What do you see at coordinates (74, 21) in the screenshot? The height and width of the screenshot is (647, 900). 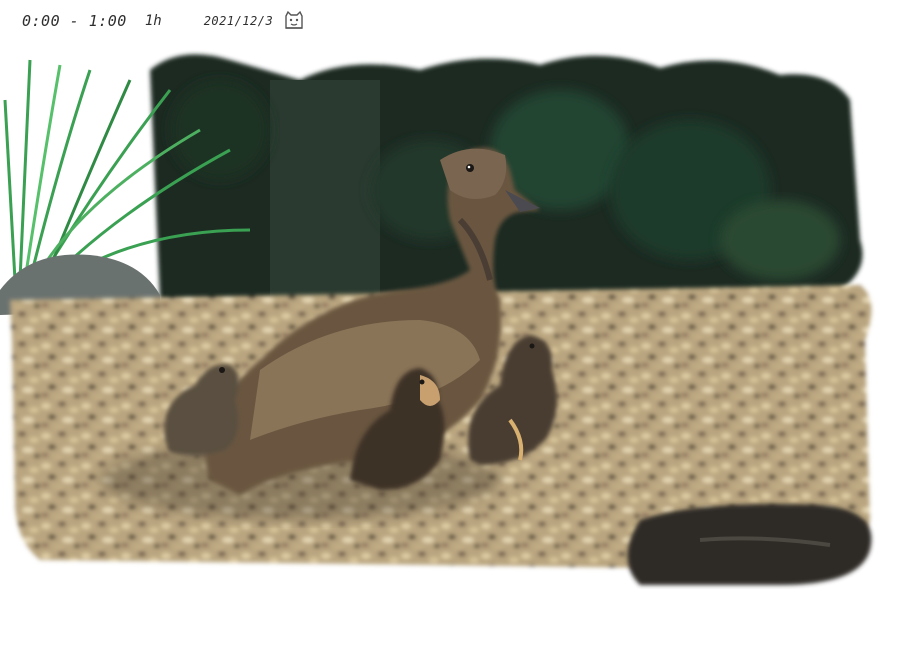 I see `time-range-label: 0:00 - 1:00` at bounding box center [74, 21].